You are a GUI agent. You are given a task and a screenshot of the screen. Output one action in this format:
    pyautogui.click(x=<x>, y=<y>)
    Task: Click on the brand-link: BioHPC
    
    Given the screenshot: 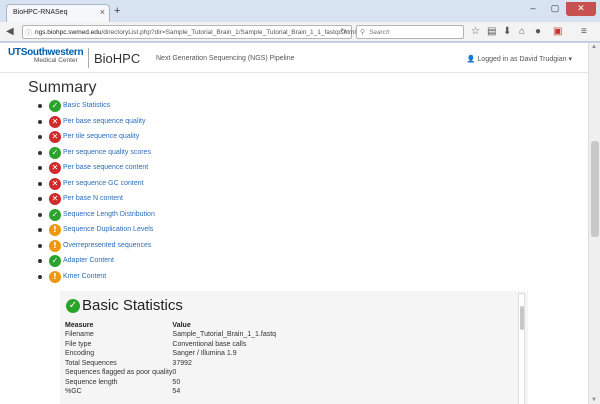 What is the action you would take?
    pyautogui.click(x=117, y=58)
    